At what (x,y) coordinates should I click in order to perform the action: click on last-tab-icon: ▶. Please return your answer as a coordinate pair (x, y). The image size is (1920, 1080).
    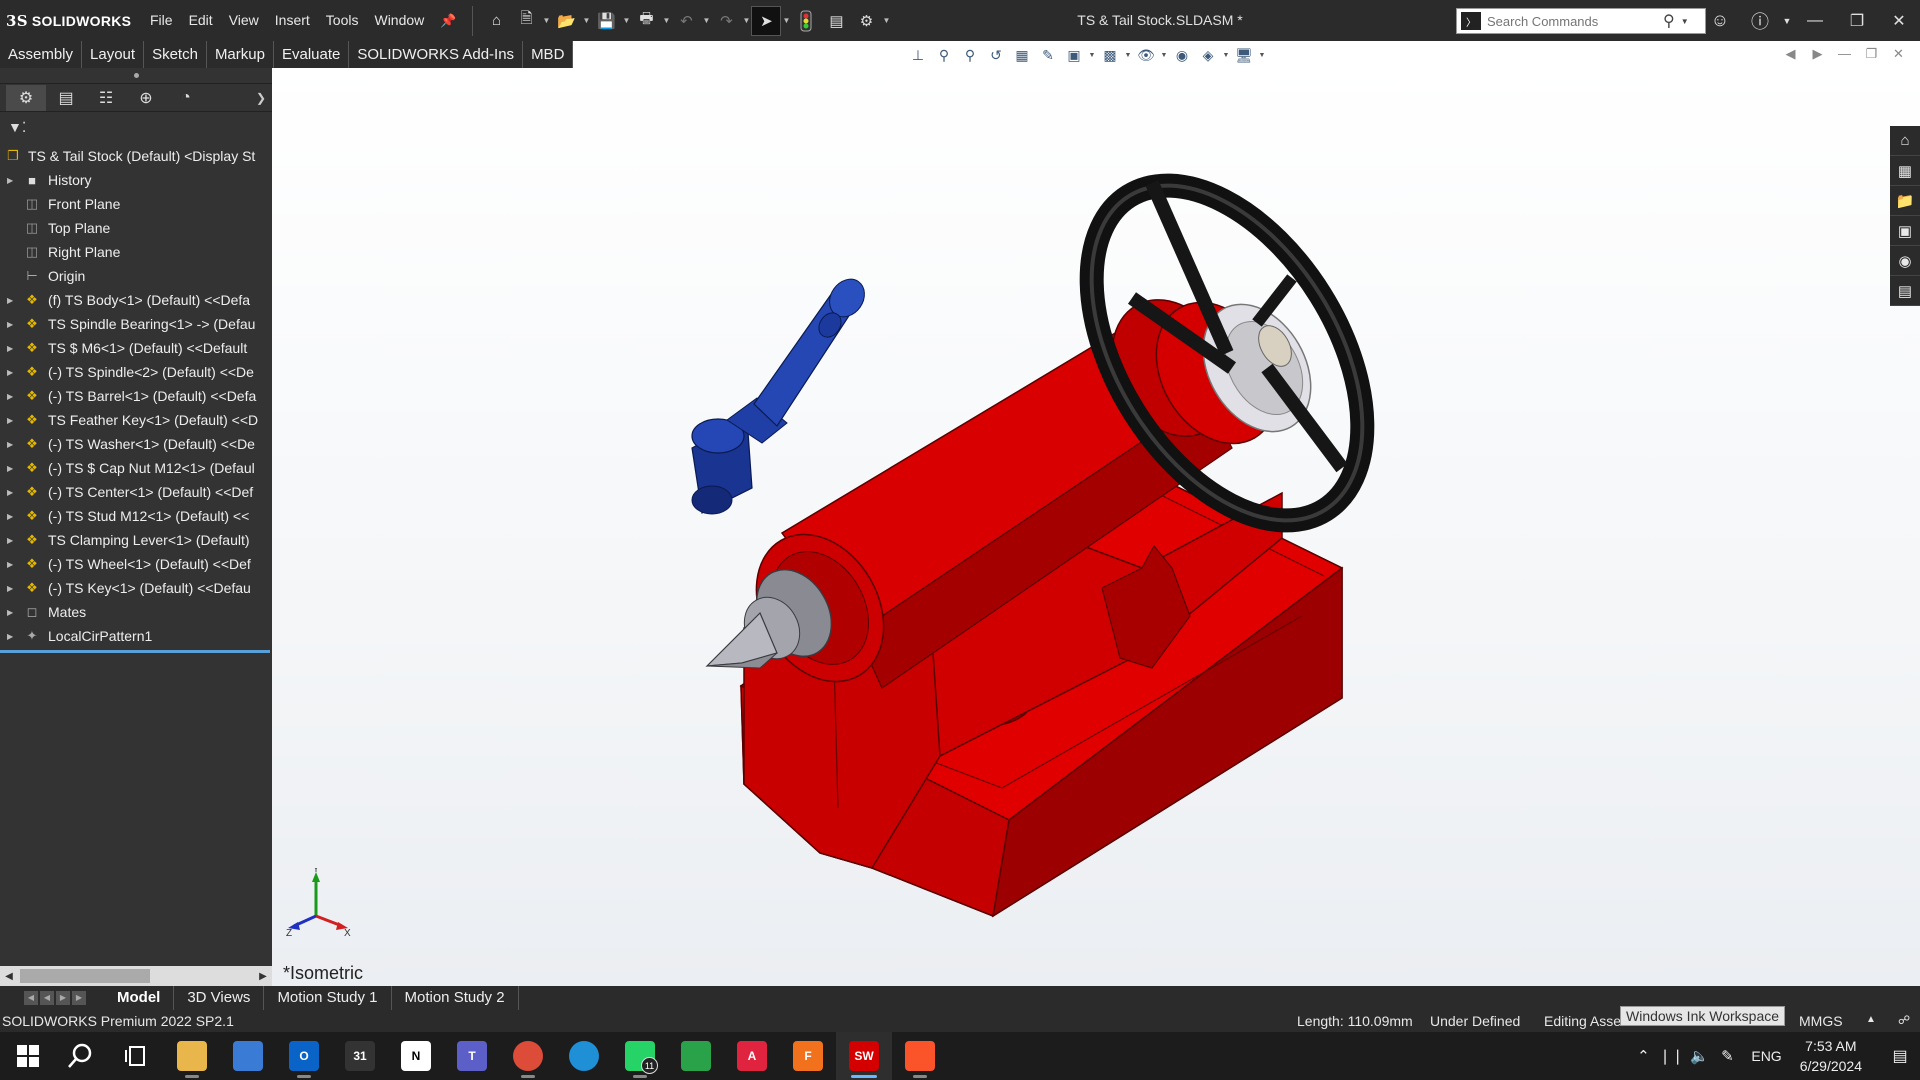
    Looking at the image, I should click on (79, 998).